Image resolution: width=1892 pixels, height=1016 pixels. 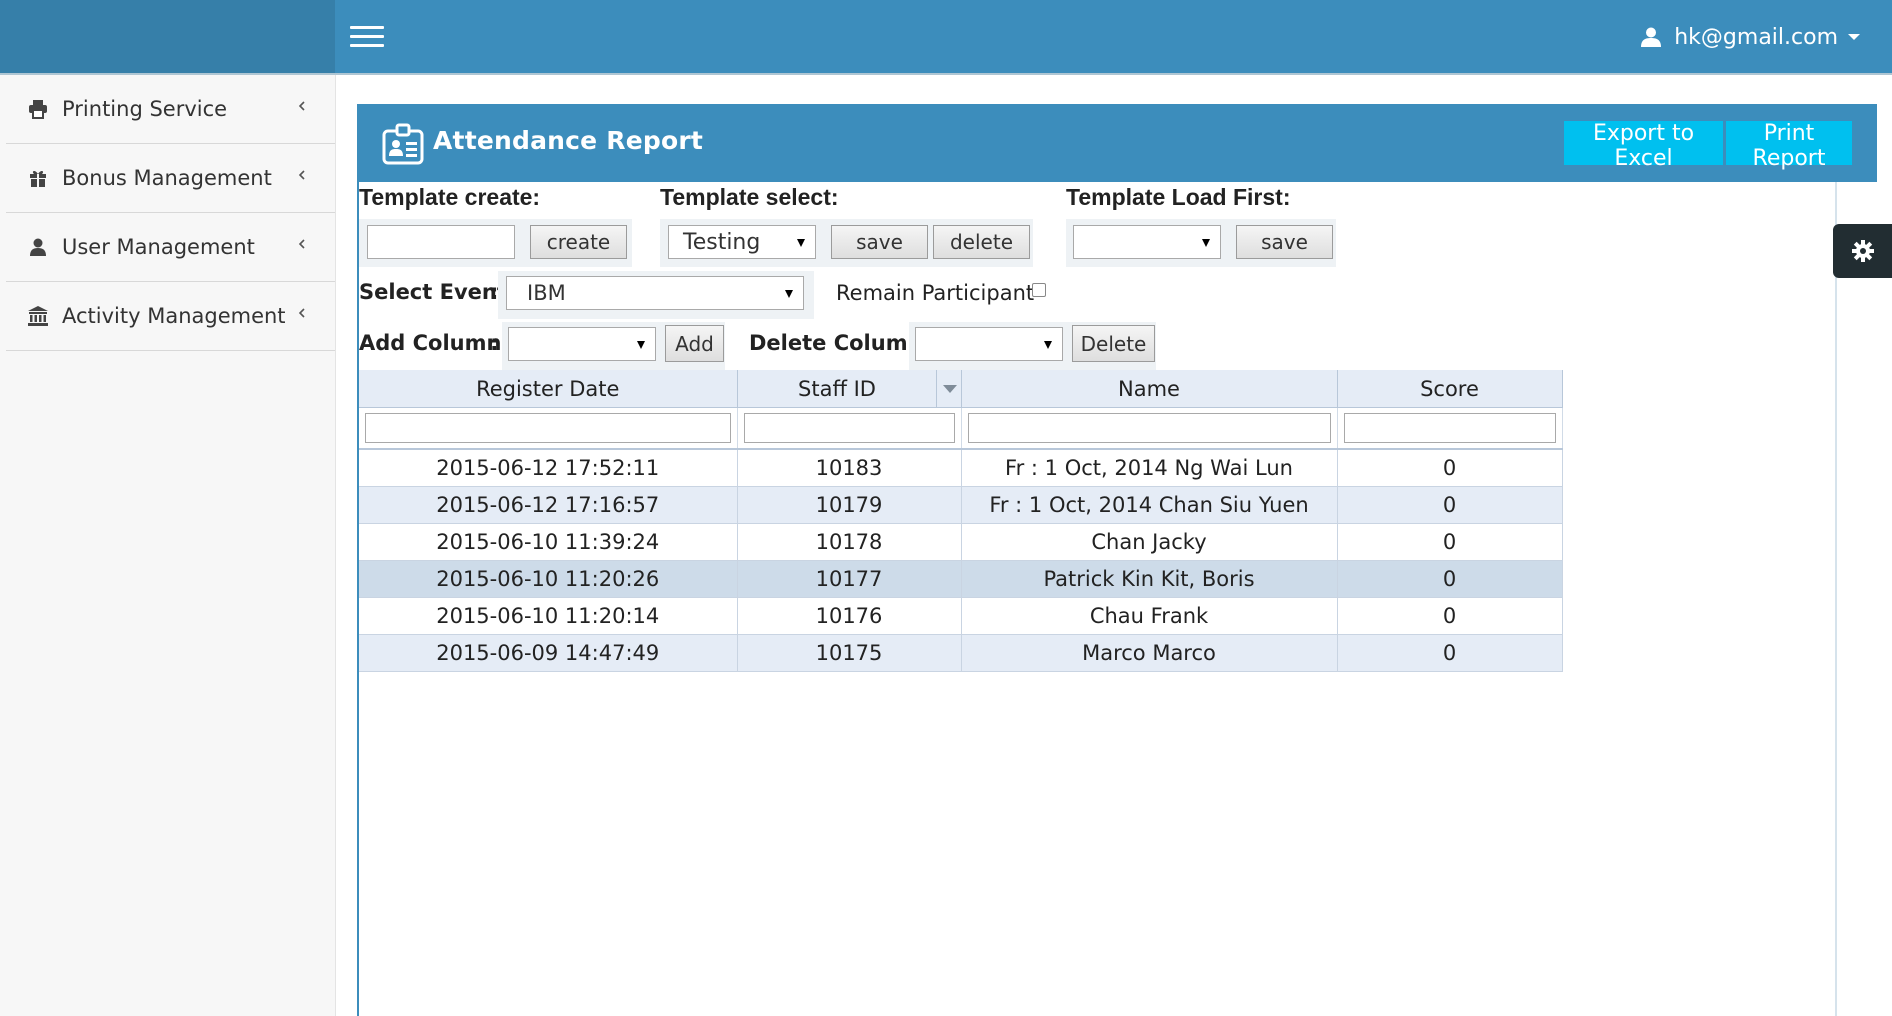 What do you see at coordinates (38, 109) in the screenshot?
I see `printer-icon` at bounding box center [38, 109].